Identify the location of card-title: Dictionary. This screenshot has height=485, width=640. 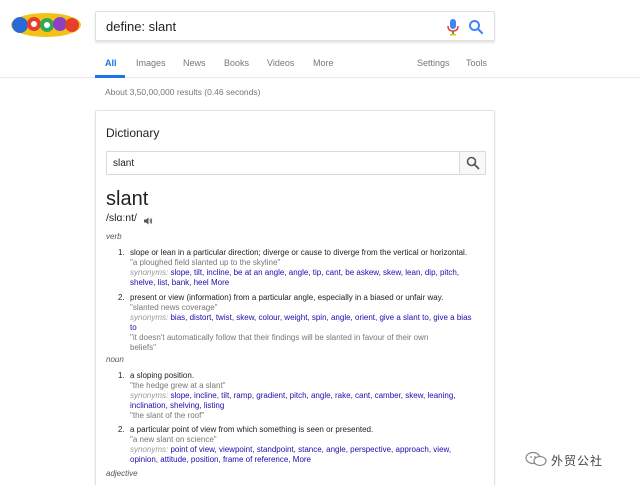
(133, 133).